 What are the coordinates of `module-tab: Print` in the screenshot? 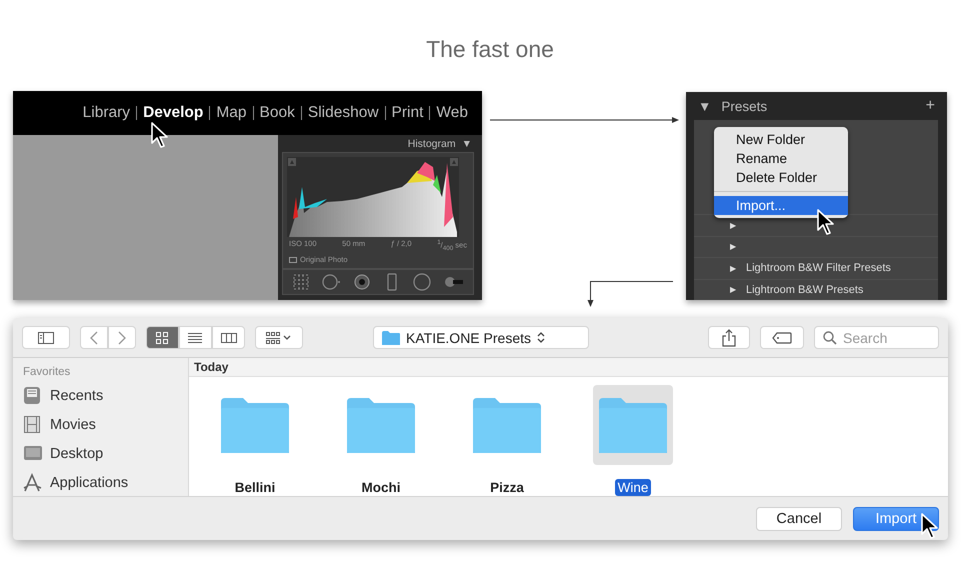 It's located at (408, 113).